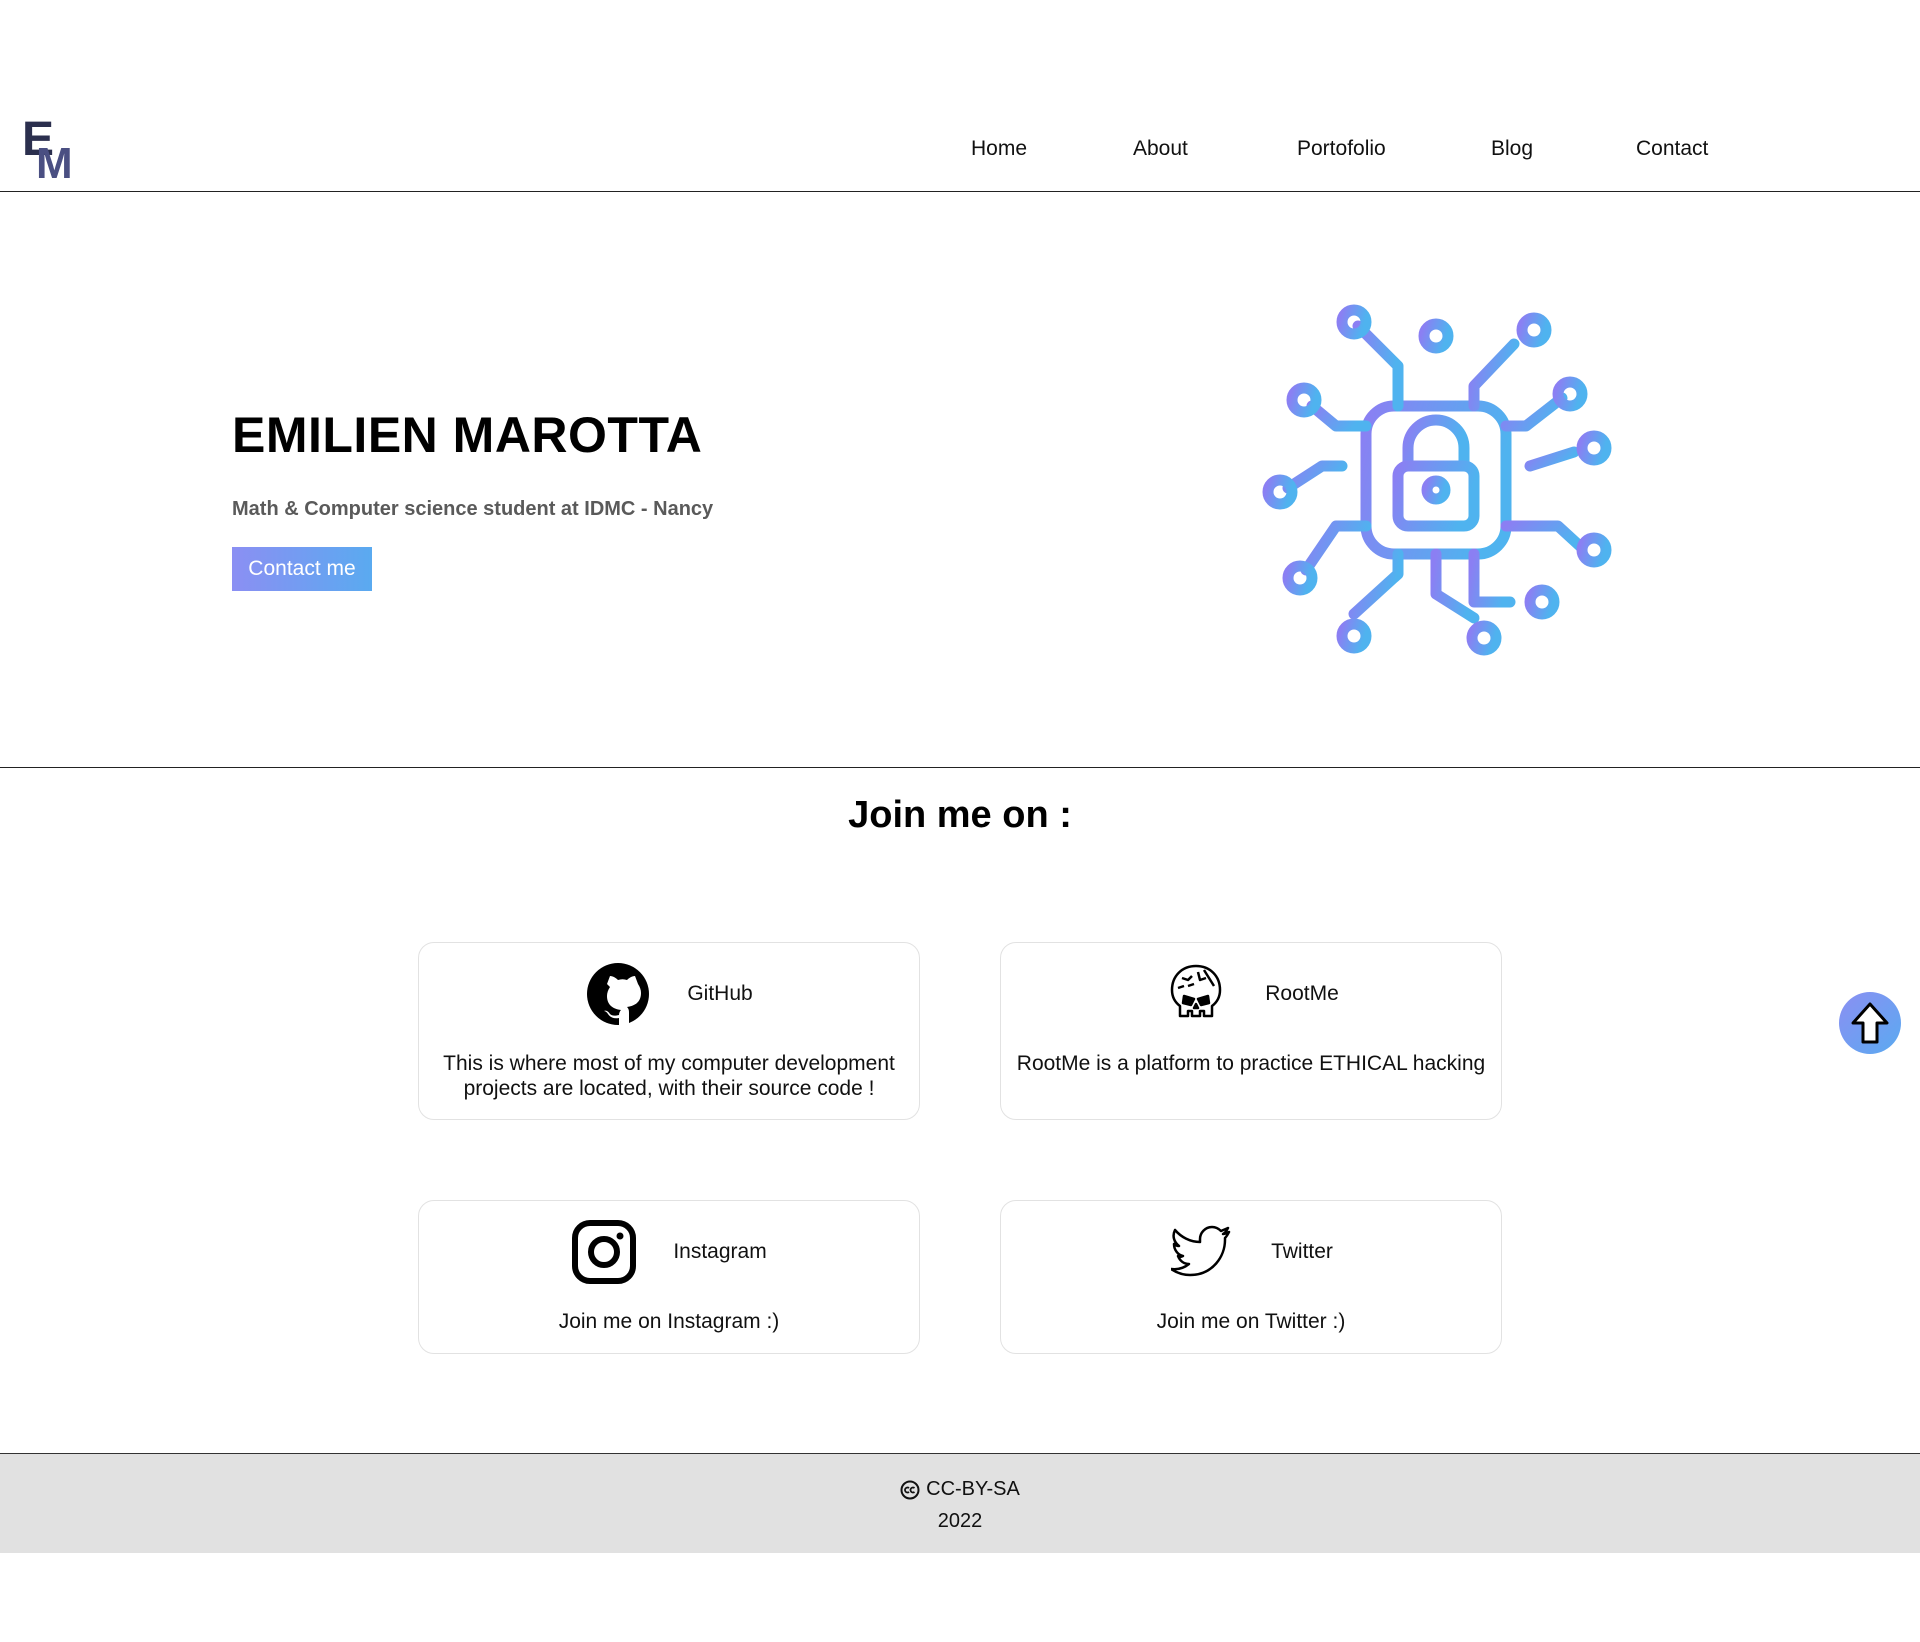 The width and height of the screenshot is (1920, 1642). I want to click on twitter-card: Twitter Join me on Twitter :), so click(1251, 1277).